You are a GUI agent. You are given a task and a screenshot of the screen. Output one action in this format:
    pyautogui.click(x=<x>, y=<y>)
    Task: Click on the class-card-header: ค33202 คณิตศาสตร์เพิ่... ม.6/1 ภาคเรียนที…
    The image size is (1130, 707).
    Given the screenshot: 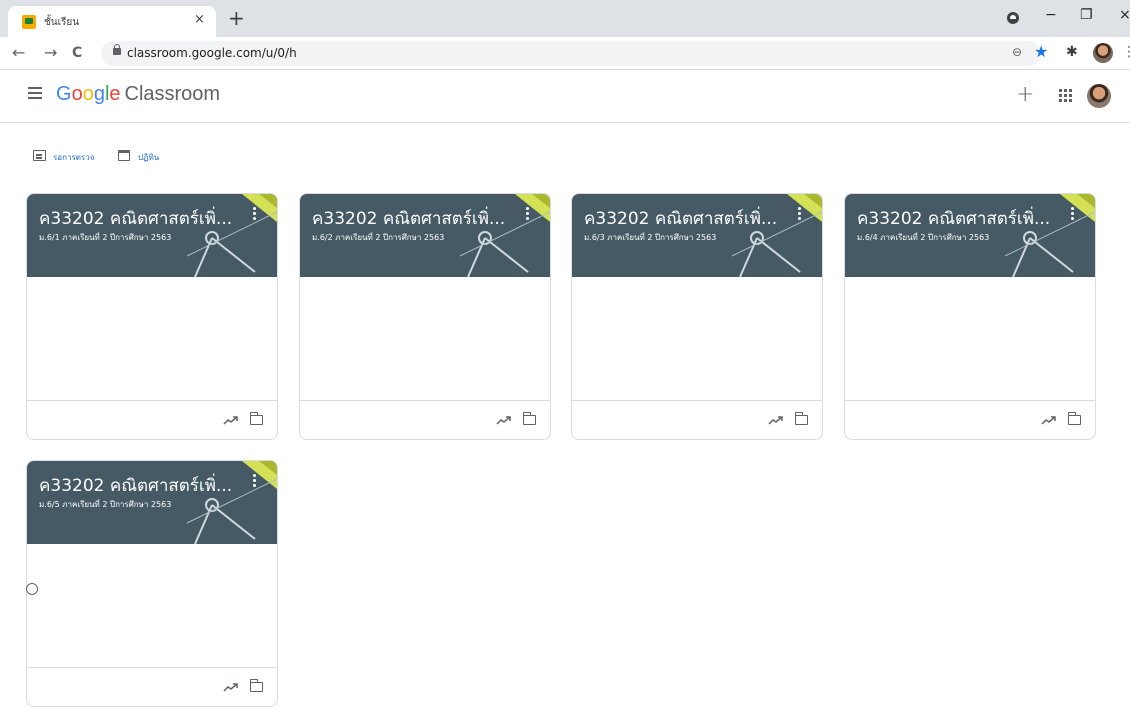 What is the action you would take?
    pyautogui.click(x=152, y=235)
    